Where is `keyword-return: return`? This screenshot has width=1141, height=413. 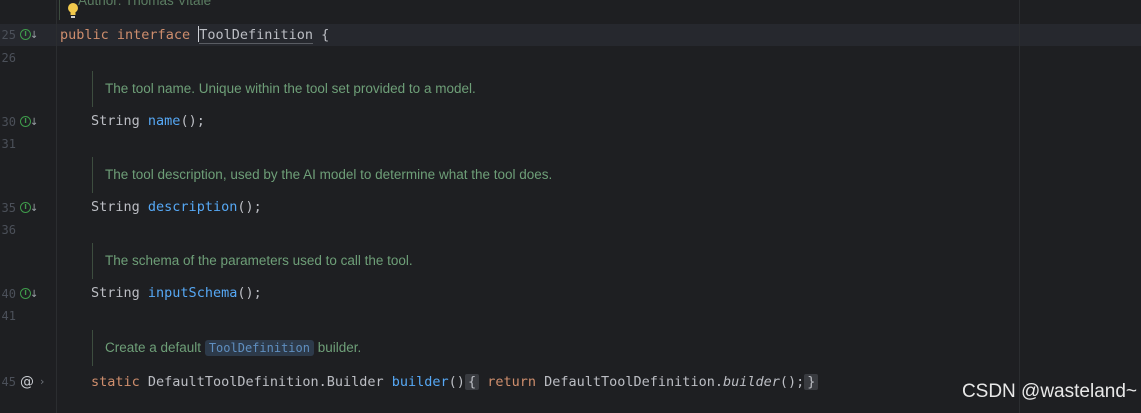 keyword-return: return is located at coordinates (511, 382).